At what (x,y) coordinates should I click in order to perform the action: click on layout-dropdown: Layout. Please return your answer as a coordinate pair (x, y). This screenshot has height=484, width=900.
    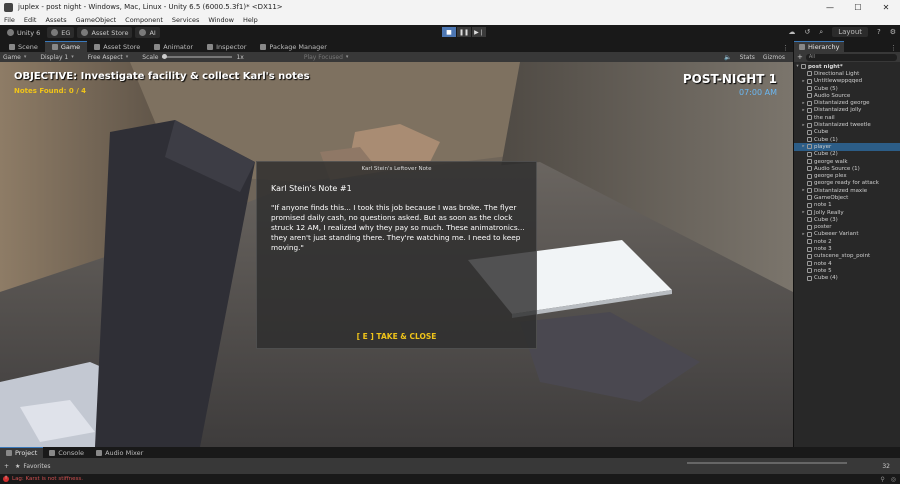
    Looking at the image, I should click on (850, 32).